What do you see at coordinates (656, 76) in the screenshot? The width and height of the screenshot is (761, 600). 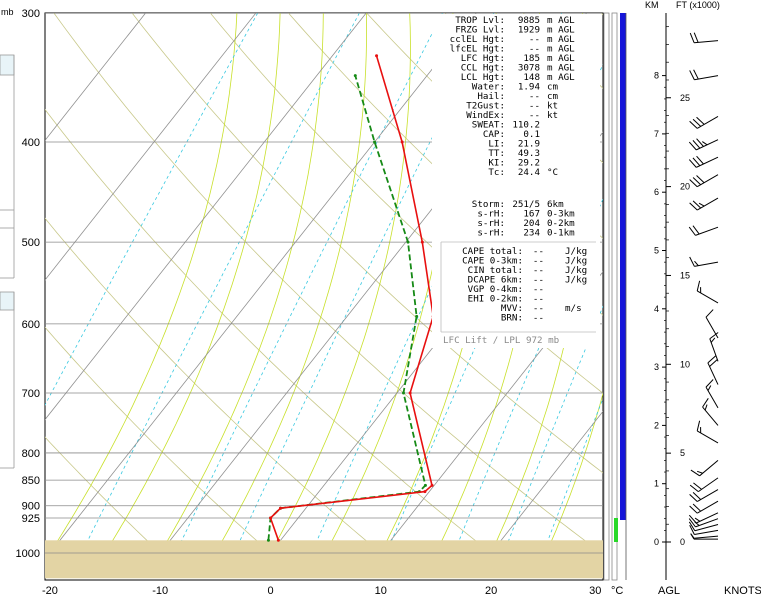 I see `km-tick-label: 8` at bounding box center [656, 76].